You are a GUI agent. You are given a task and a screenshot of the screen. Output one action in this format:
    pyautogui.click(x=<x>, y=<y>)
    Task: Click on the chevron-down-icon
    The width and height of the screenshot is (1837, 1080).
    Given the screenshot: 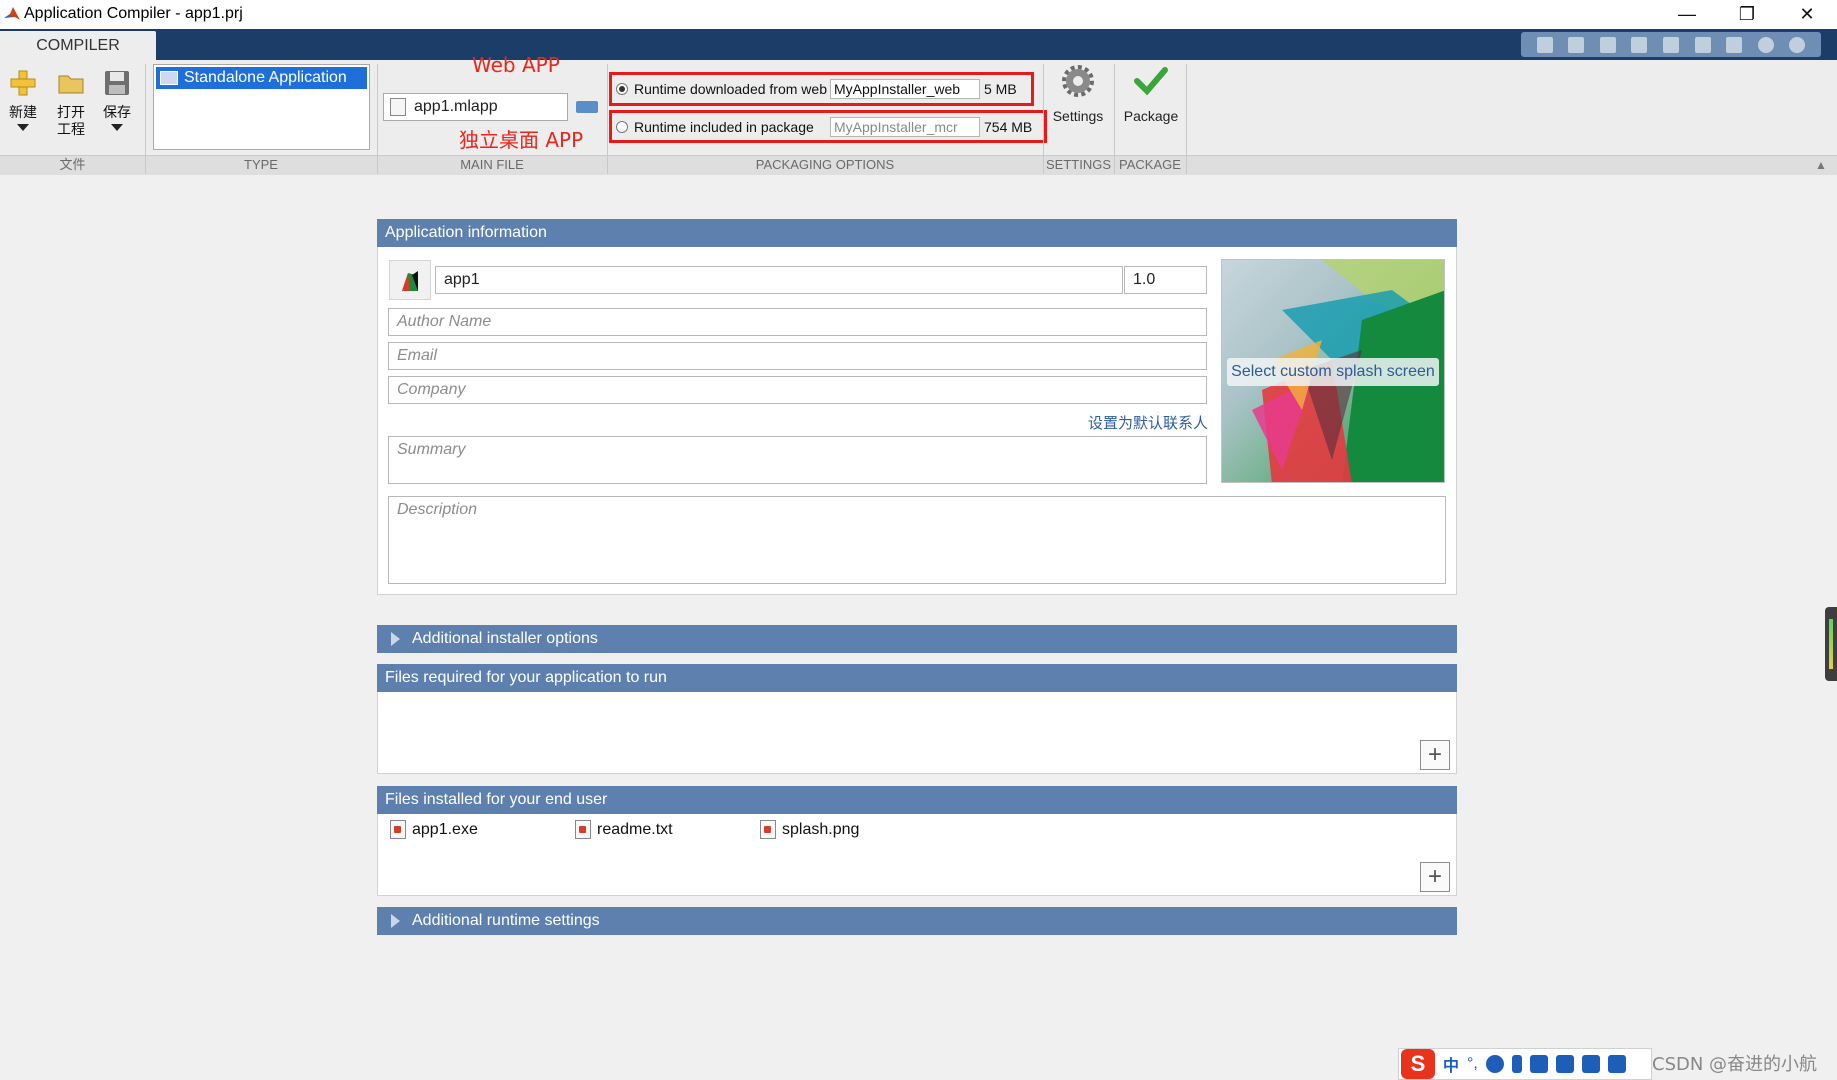 What is the action you would take?
    pyautogui.click(x=117, y=127)
    